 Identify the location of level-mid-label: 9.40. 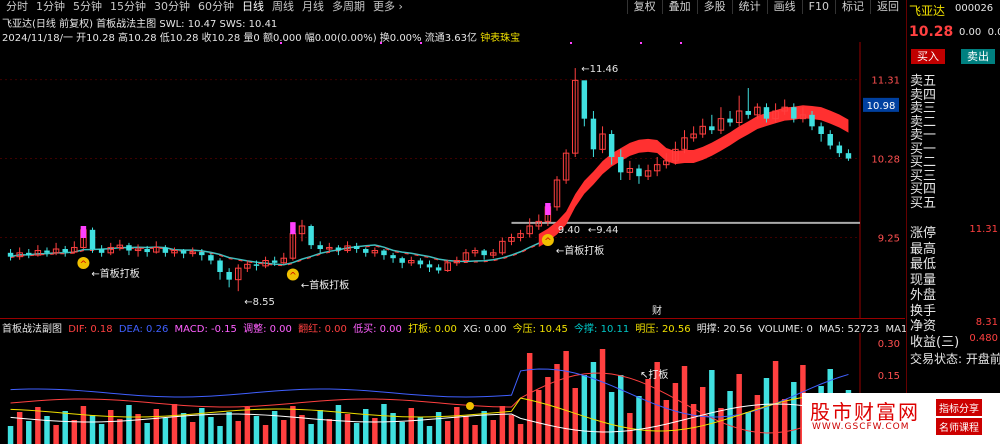
(569, 230).